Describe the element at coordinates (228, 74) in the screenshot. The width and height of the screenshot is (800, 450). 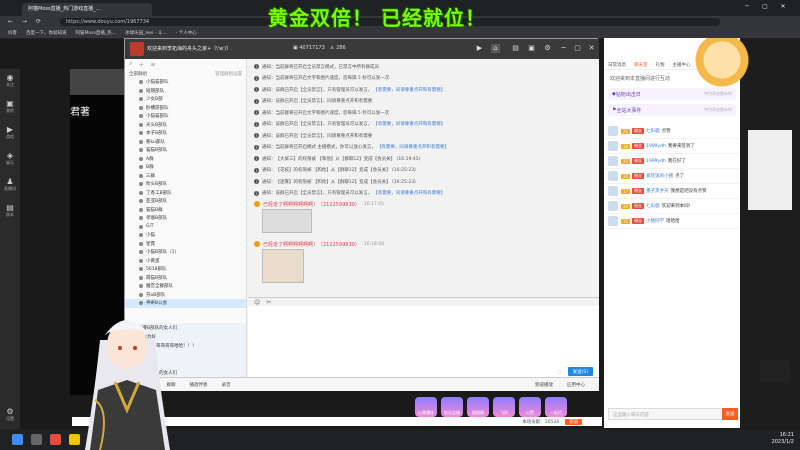
I see `group-manage-link: 管理群组设置` at that location.